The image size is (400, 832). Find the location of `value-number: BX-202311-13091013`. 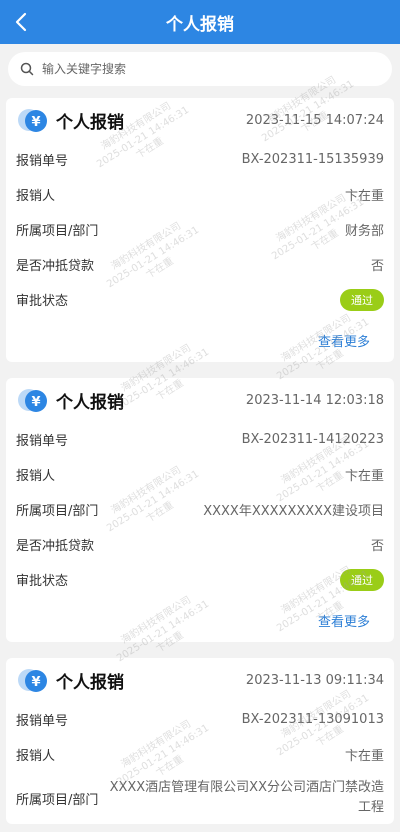

value-number: BX-202311-13091013 is located at coordinates (312, 719).